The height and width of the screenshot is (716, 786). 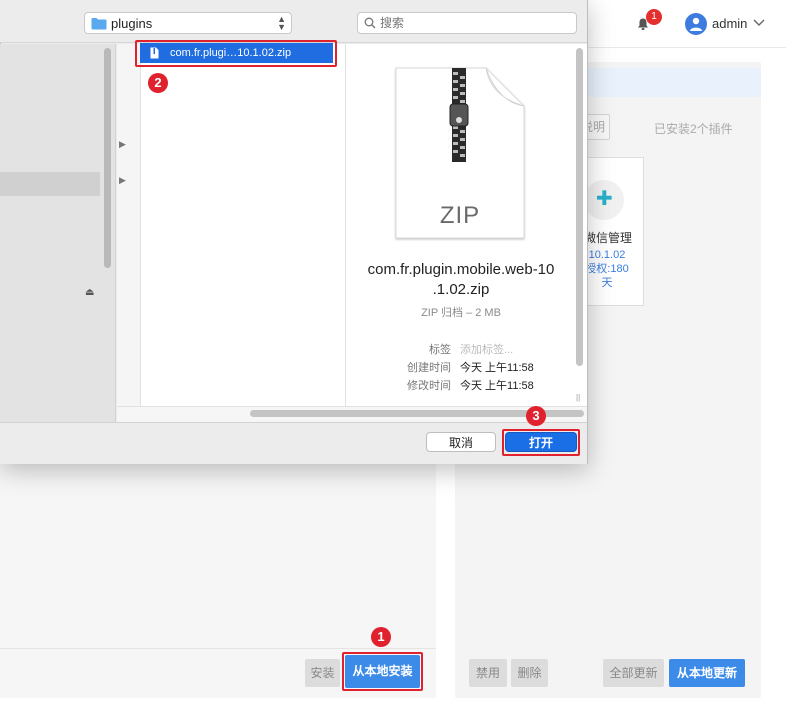 I want to click on user-name: admin, so click(x=729, y=23).